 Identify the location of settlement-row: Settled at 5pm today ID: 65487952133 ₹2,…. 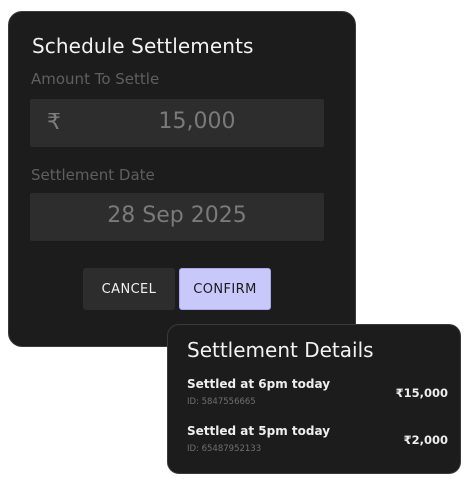
(317, 441).